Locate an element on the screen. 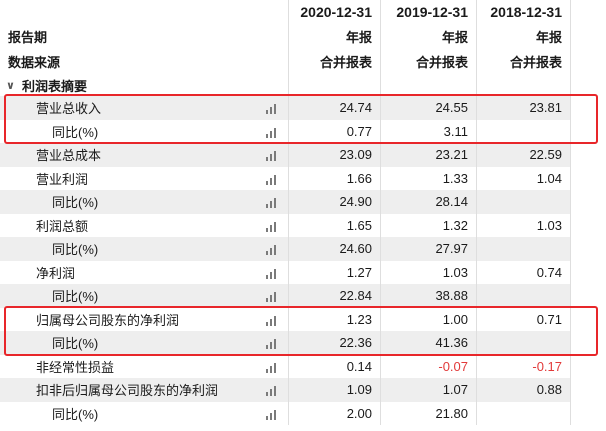 Image resolution: width=606 pixels, height=431 pixels. header-row-data-source: 数据来源 合并报表 合并报表 合并报表 is located at coordinates (303, 61).